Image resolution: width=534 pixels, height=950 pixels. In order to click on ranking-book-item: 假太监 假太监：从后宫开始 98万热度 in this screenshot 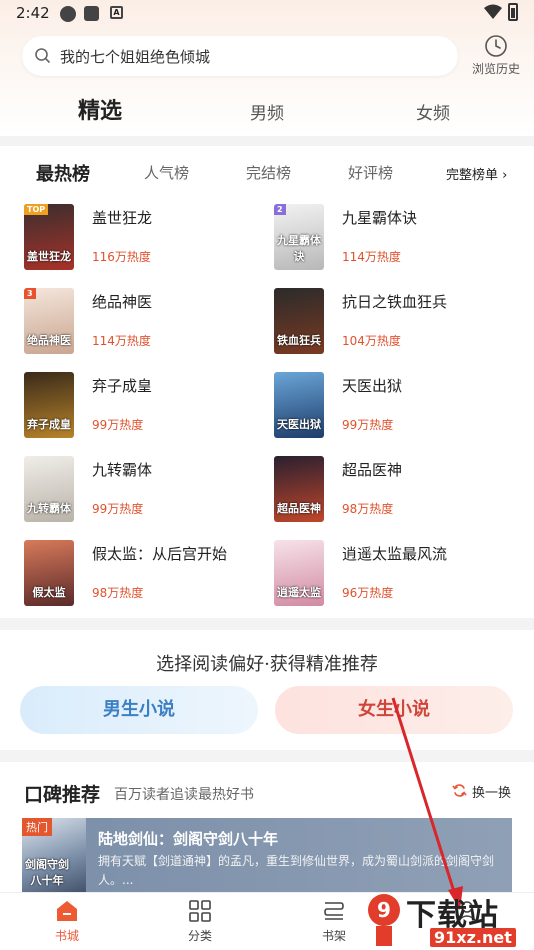, I will do `click(149, 573)`.